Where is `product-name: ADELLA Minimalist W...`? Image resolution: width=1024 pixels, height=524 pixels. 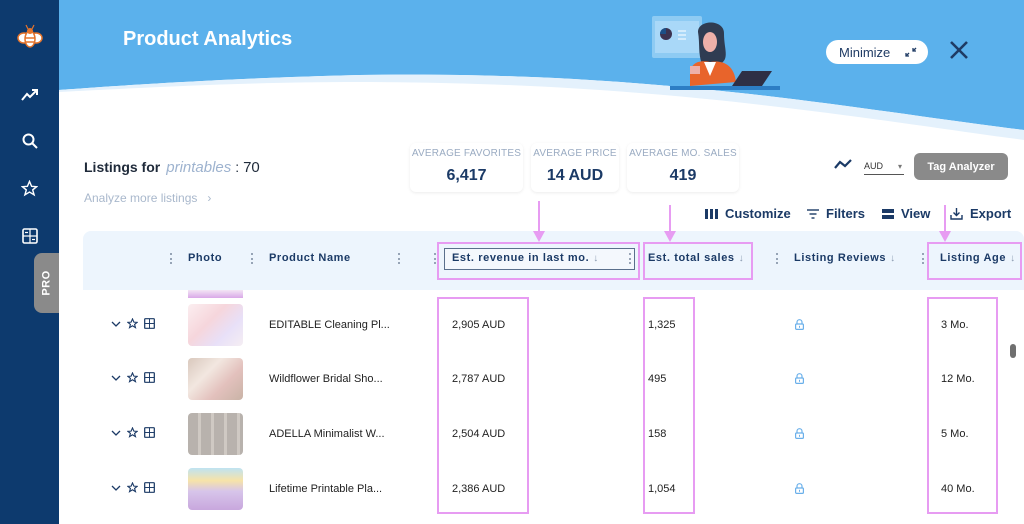
product-name: ADELLA Minimalist W... is located at coordinates (327, 434).